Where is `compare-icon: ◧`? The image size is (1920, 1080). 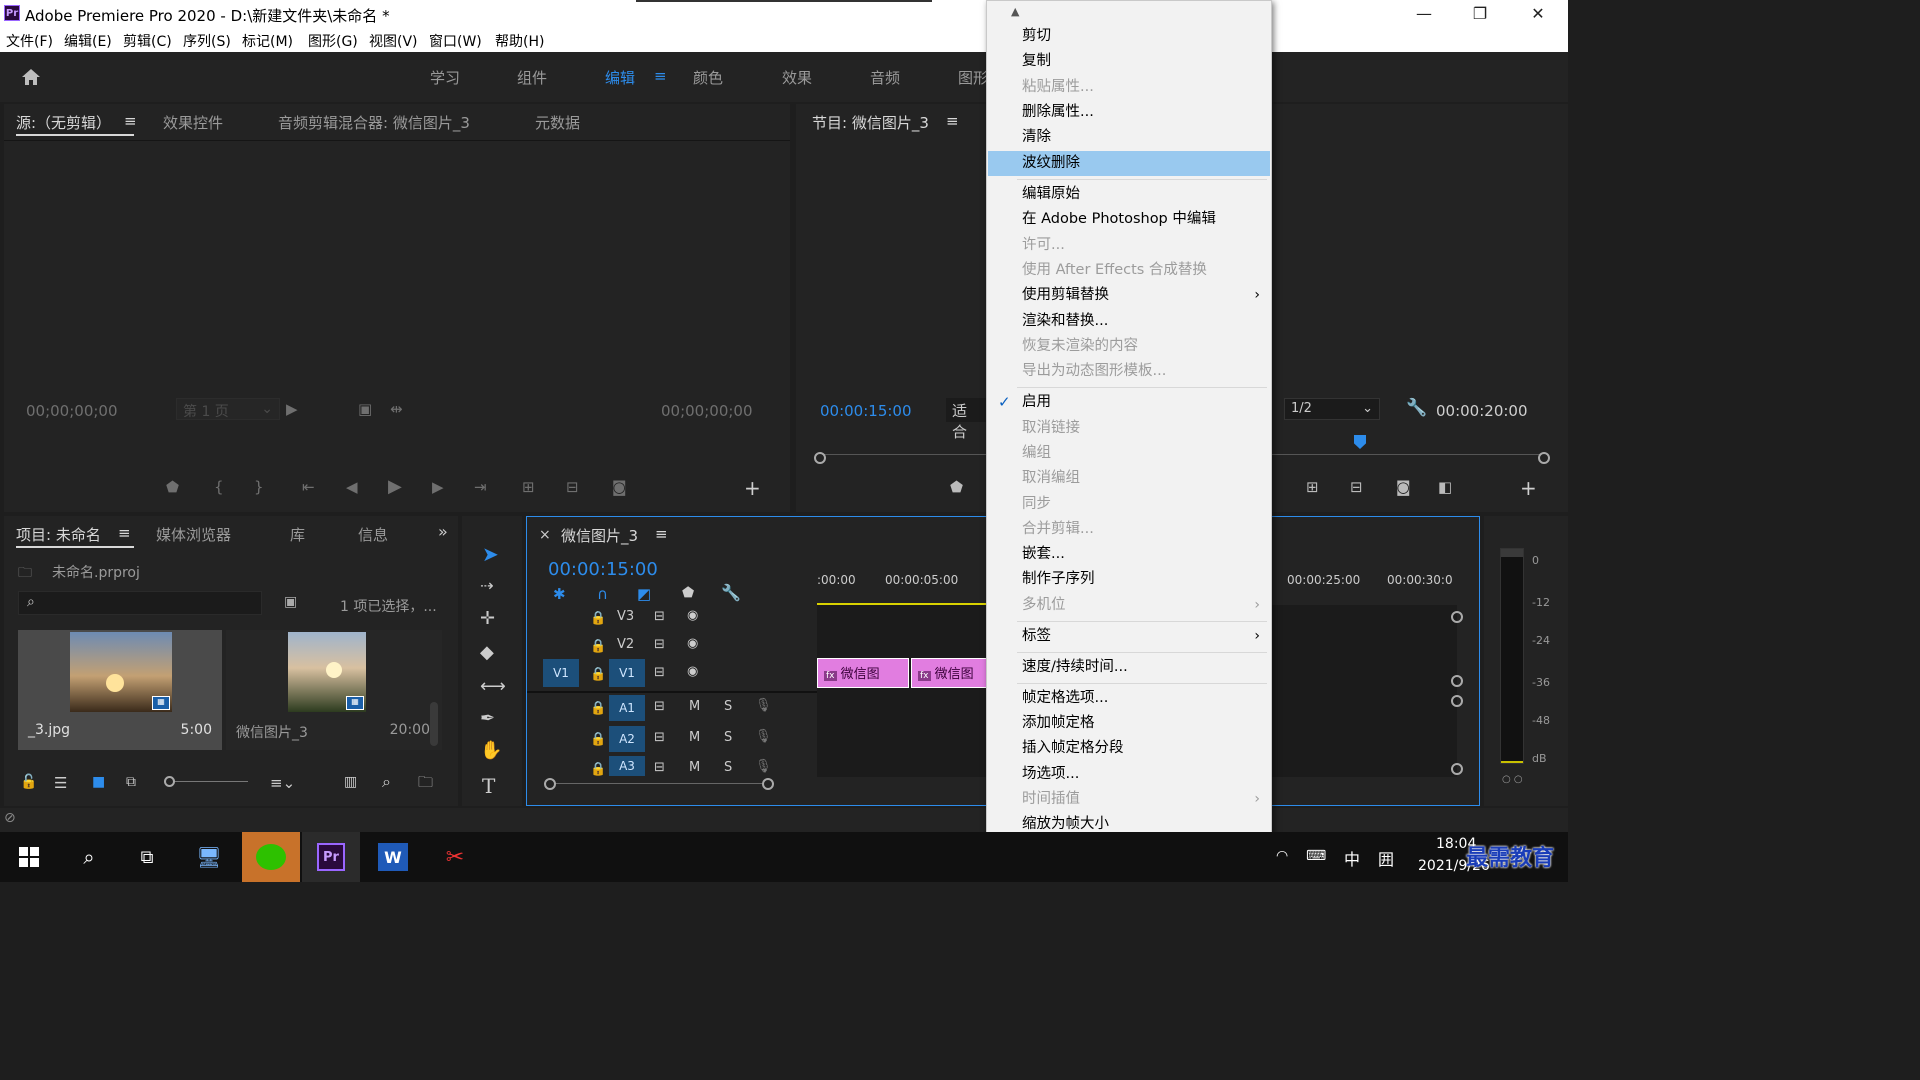
compare-icon: ◧ is located at coordinates (1445, 487).